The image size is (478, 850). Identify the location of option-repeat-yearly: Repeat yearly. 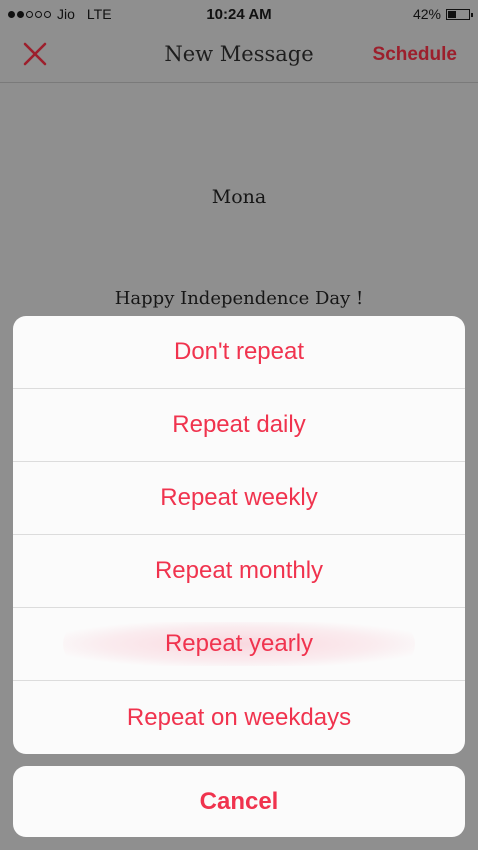
(239, 644).